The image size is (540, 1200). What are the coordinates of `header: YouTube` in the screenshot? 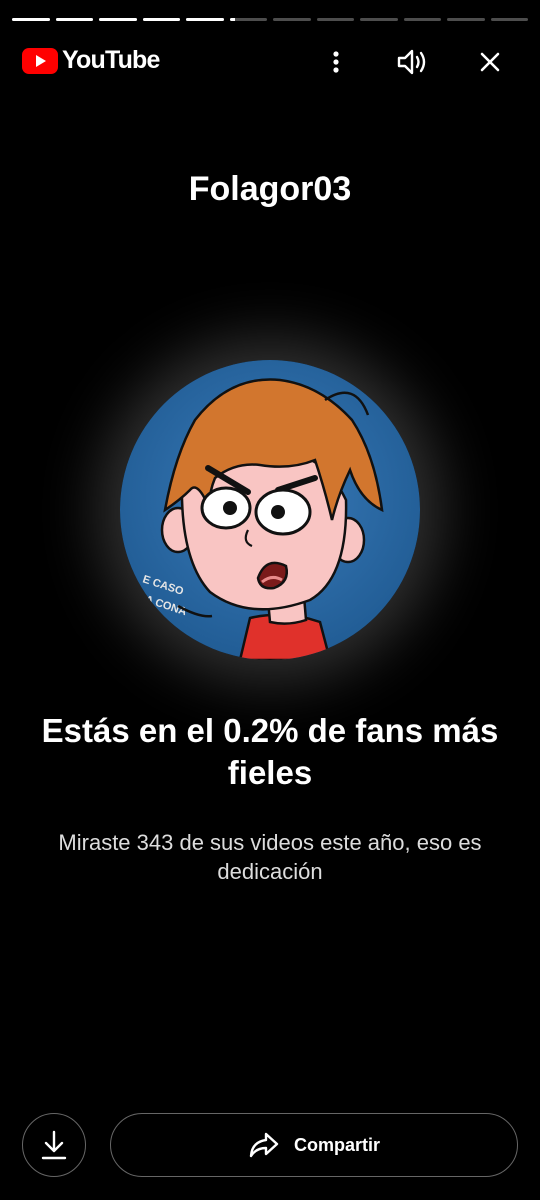 It's located at (270, 62).